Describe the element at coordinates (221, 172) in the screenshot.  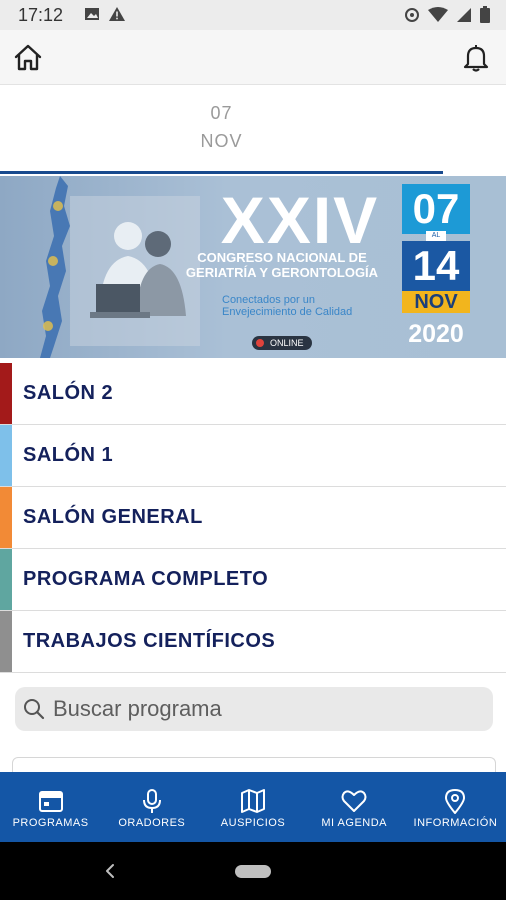
I see `active-tab-underline` at that location.